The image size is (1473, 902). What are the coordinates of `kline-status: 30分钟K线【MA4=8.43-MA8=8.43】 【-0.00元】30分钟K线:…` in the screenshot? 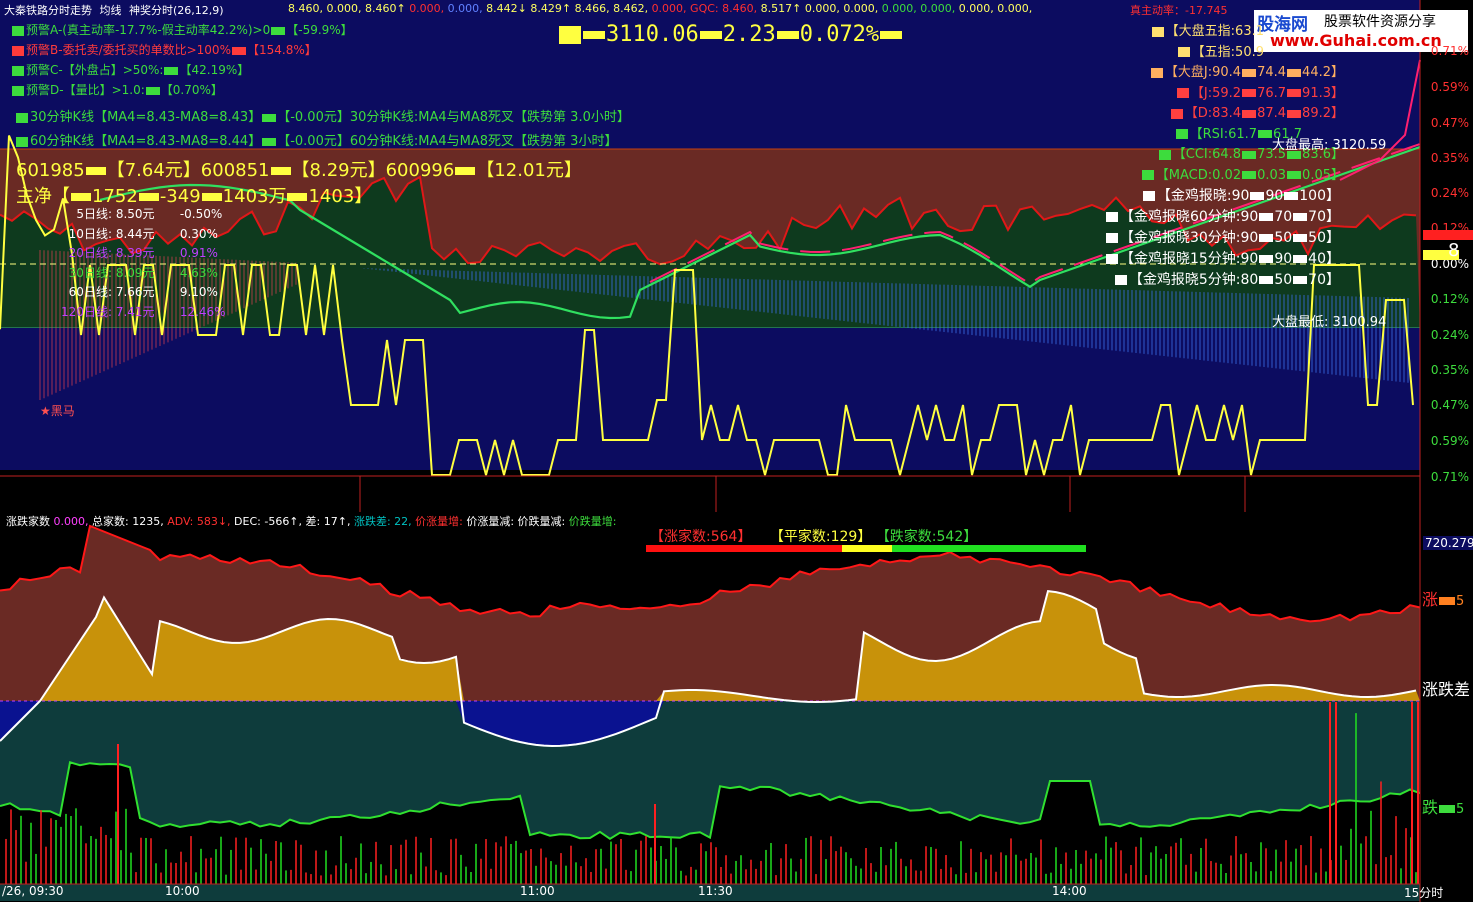 It's located at (323, 130).